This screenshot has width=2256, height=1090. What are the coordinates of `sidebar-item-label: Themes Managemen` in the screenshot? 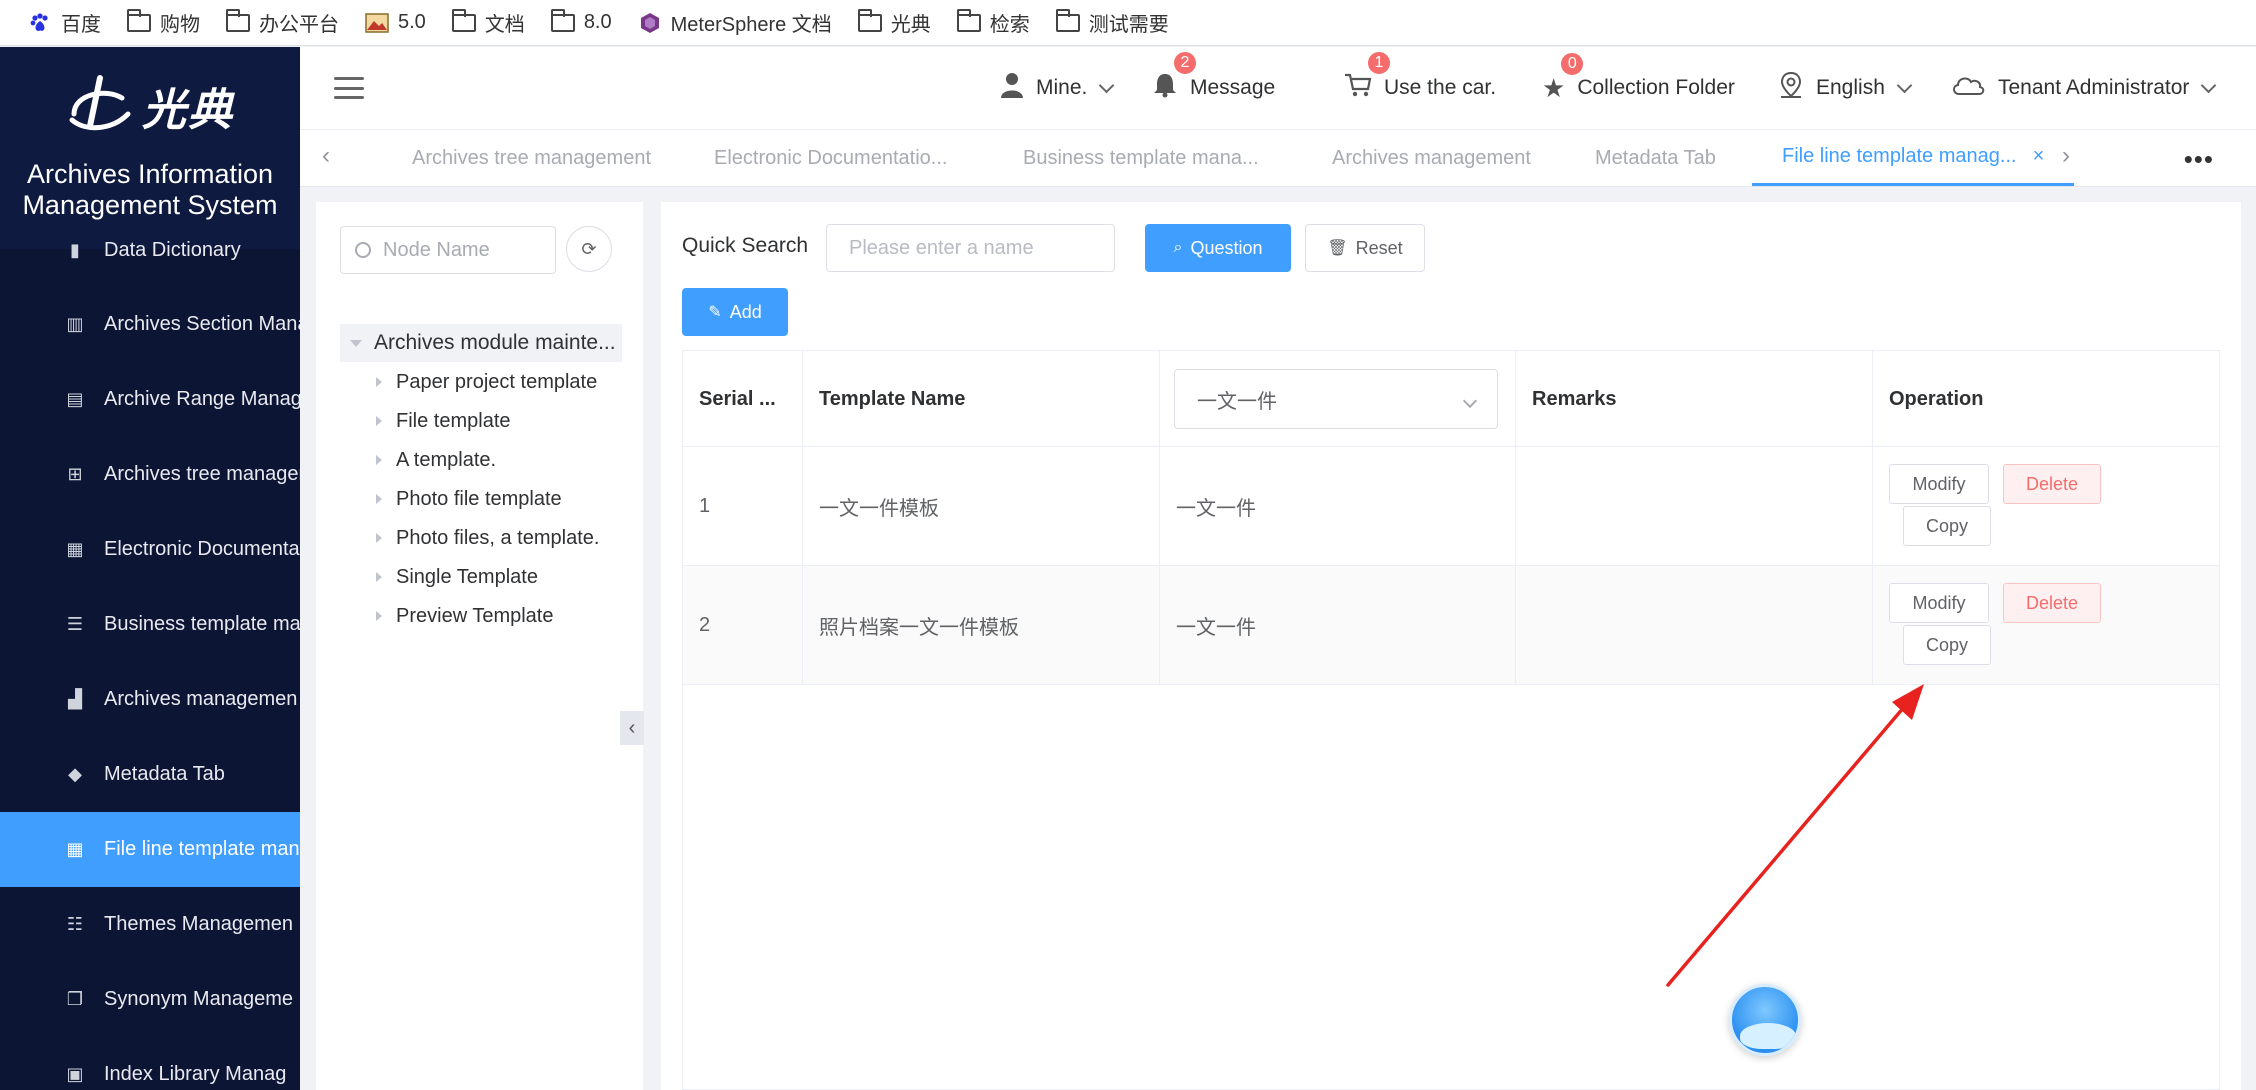 It's located at (198, 924).